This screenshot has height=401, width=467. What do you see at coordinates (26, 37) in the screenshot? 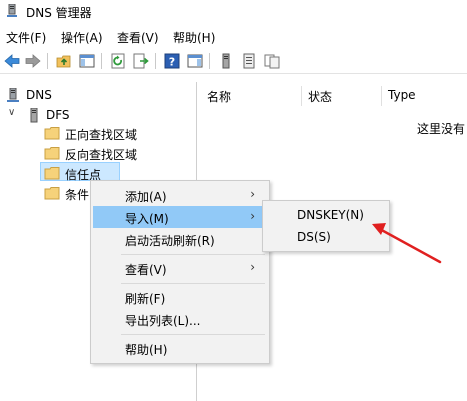
I see `menu-file: 文件(F)` at bounding box center [26, 37].